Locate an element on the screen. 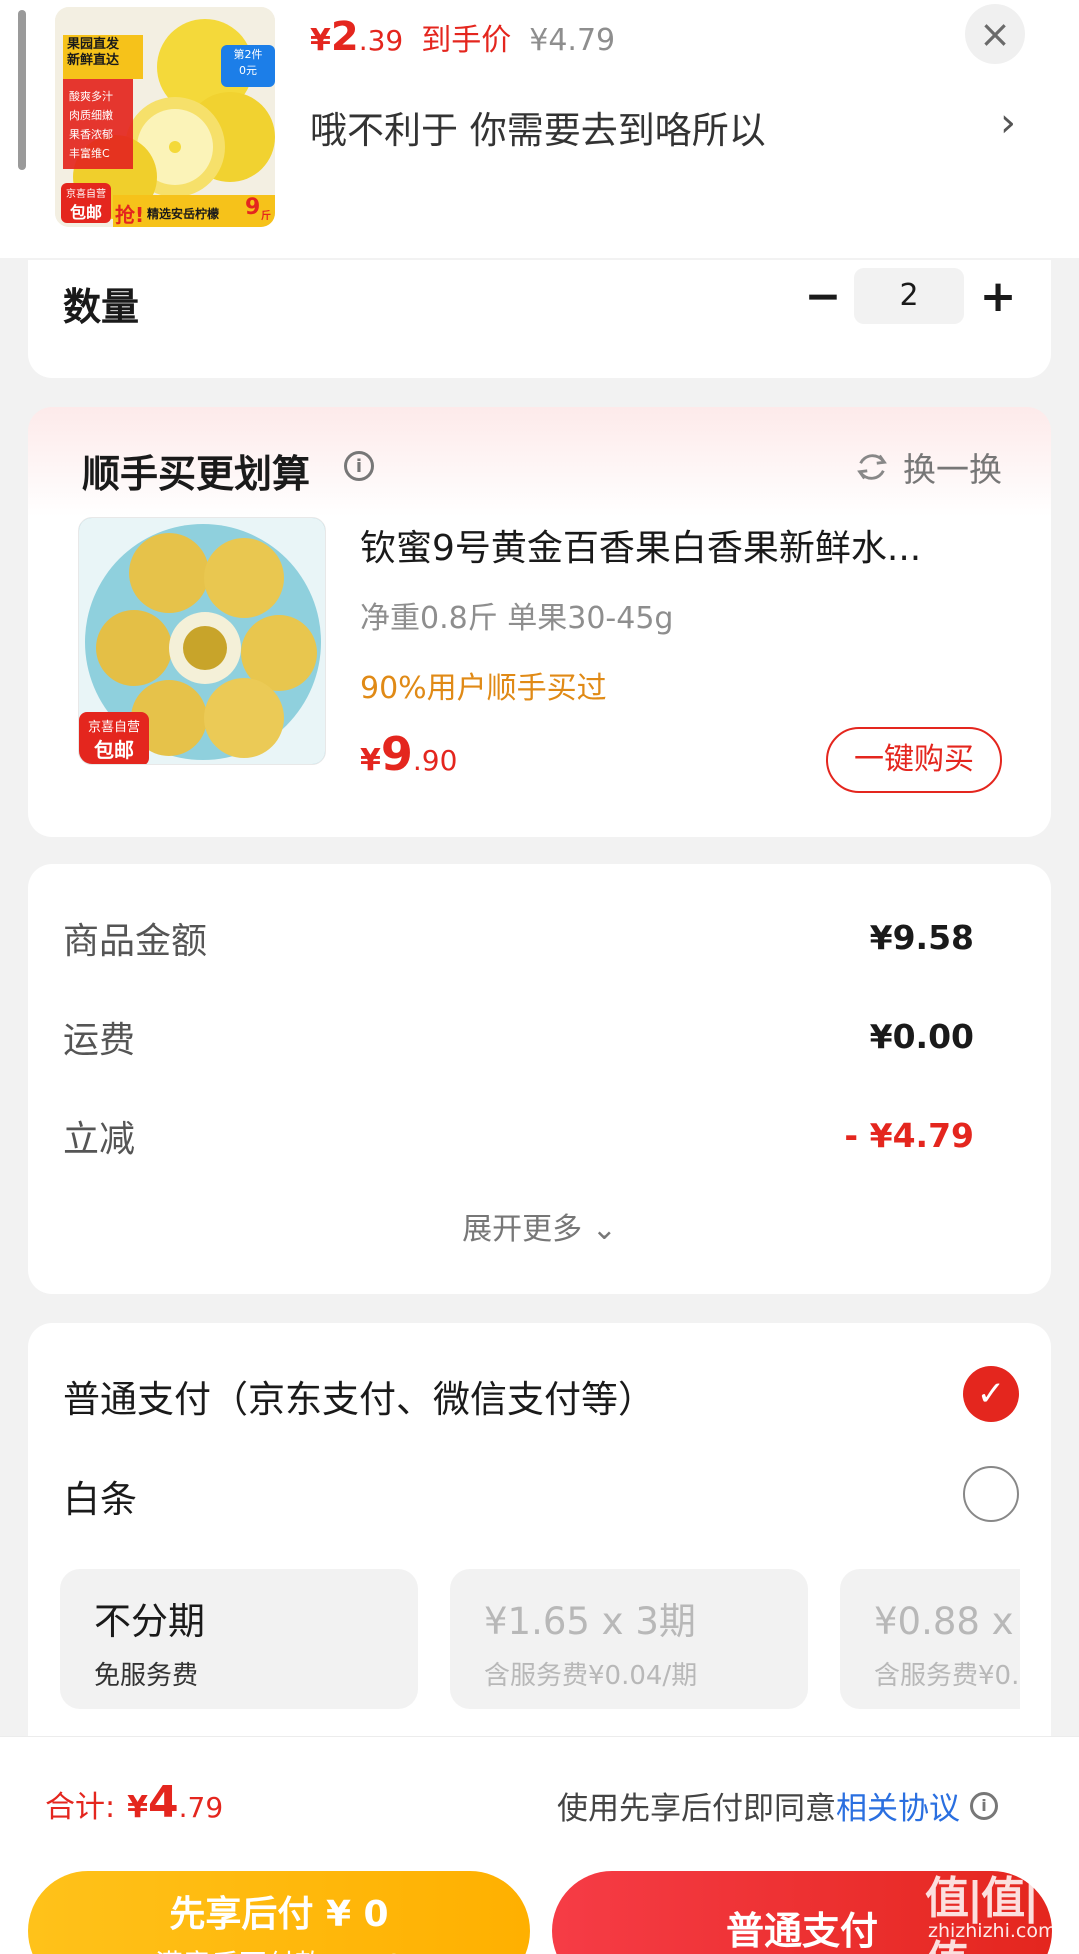  chevron-right-icon: › is located at coordinates (1008, 123).